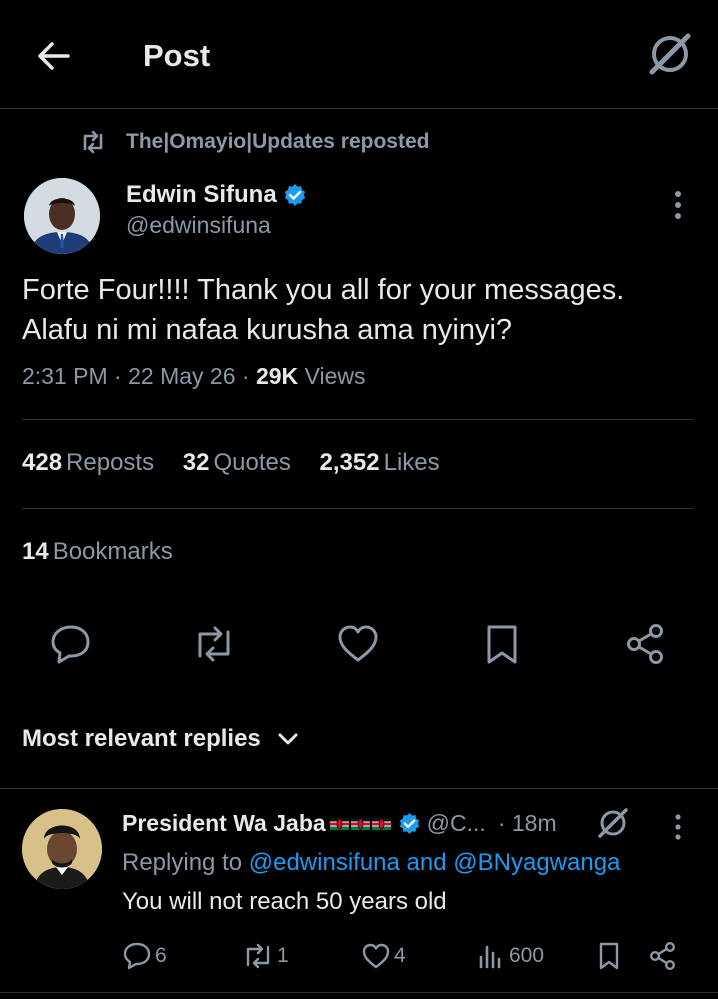 This screenshot has width=718, height=999. What do you see at coordinates (411, 462) in the screenshot?
I see `likes-label: Likes` at bounding box center [411, 462].